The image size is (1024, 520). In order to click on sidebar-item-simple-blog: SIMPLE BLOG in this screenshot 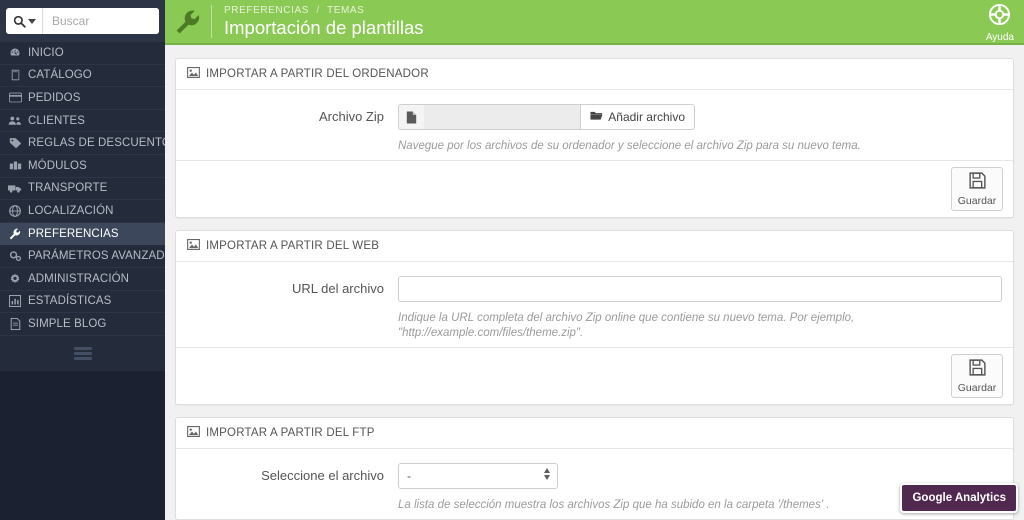, I will do `click(82, 324)`.